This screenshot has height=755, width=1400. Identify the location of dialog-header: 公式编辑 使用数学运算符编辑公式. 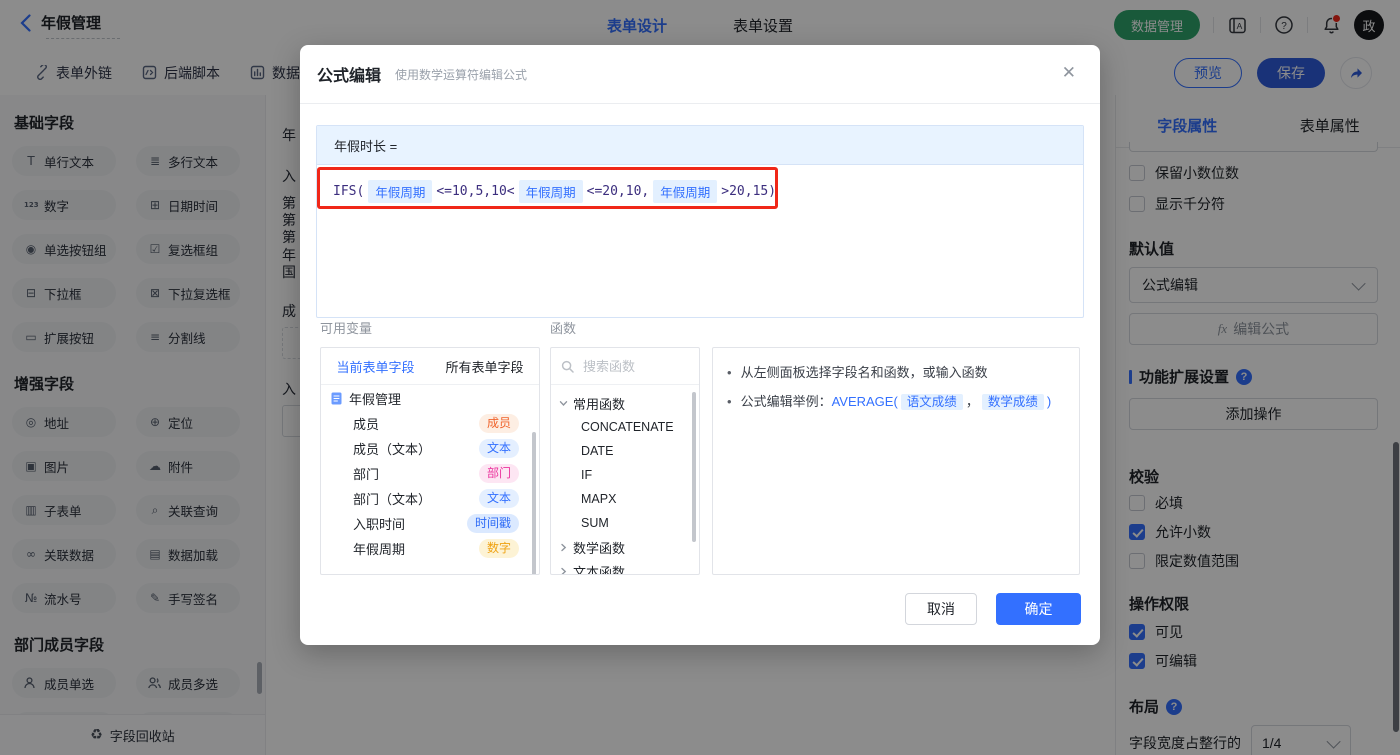
(700, 74).